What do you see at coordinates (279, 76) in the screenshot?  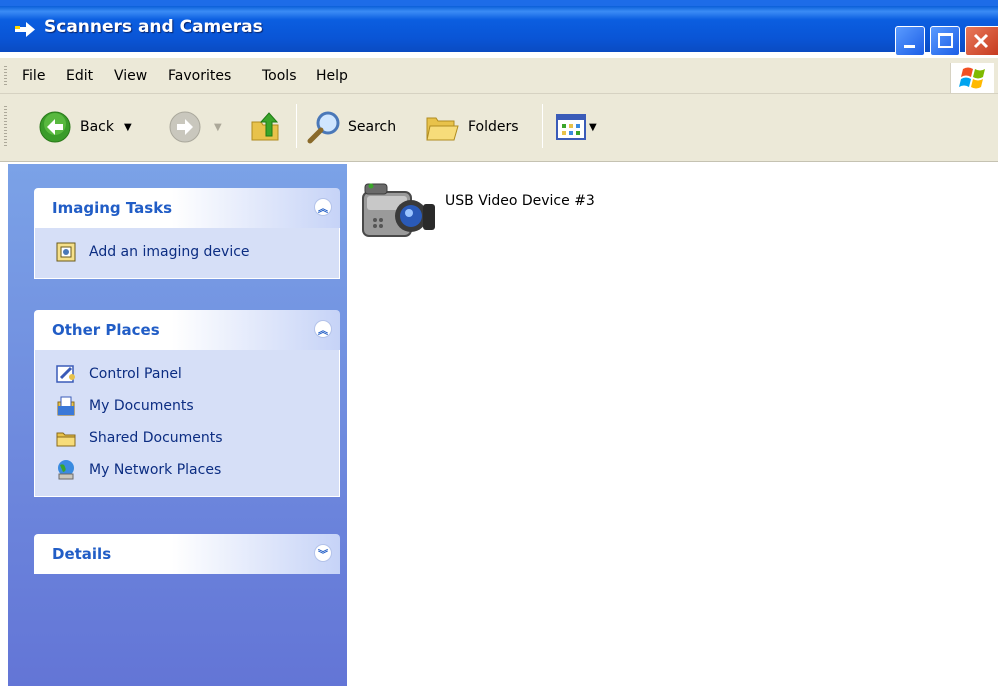 I see `menu-tools: Tools` at bounding box center [279, 76].